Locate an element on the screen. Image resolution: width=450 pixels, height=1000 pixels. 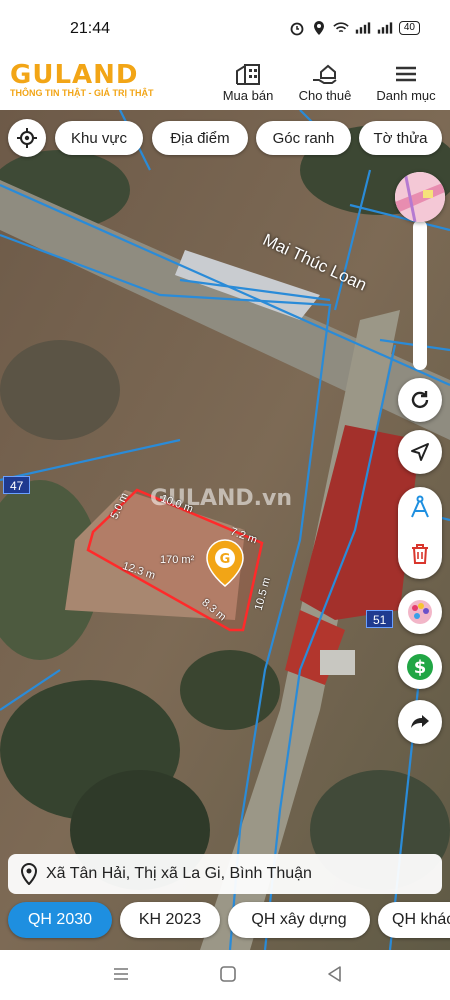
navigate-button is located at coordinates (420, 452).